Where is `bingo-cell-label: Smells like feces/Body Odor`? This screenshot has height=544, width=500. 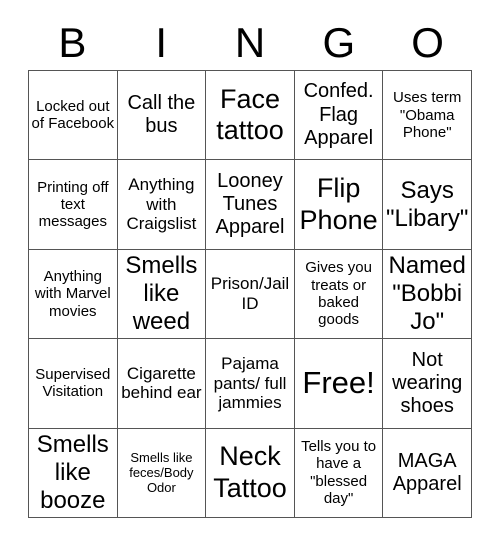
bingo-cell-label: Smells like feces/Body Odor is located at coordinates (161, 473).